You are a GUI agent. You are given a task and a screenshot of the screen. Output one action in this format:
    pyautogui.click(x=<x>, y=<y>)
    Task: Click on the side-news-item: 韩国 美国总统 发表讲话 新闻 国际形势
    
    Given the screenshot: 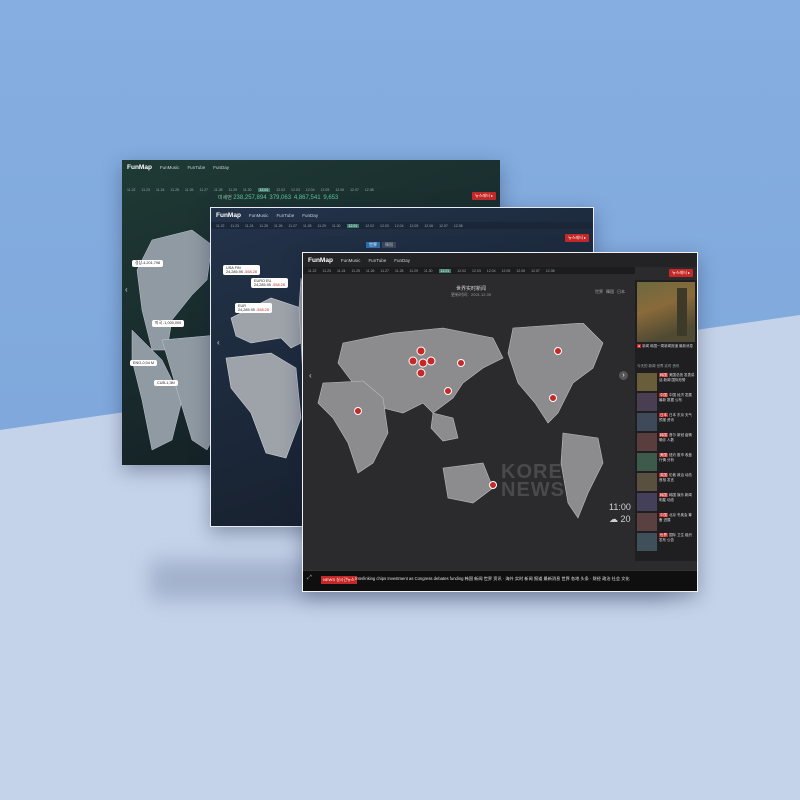 What is the action you would take?
    pyautogui.click(x=666, y=382)
    